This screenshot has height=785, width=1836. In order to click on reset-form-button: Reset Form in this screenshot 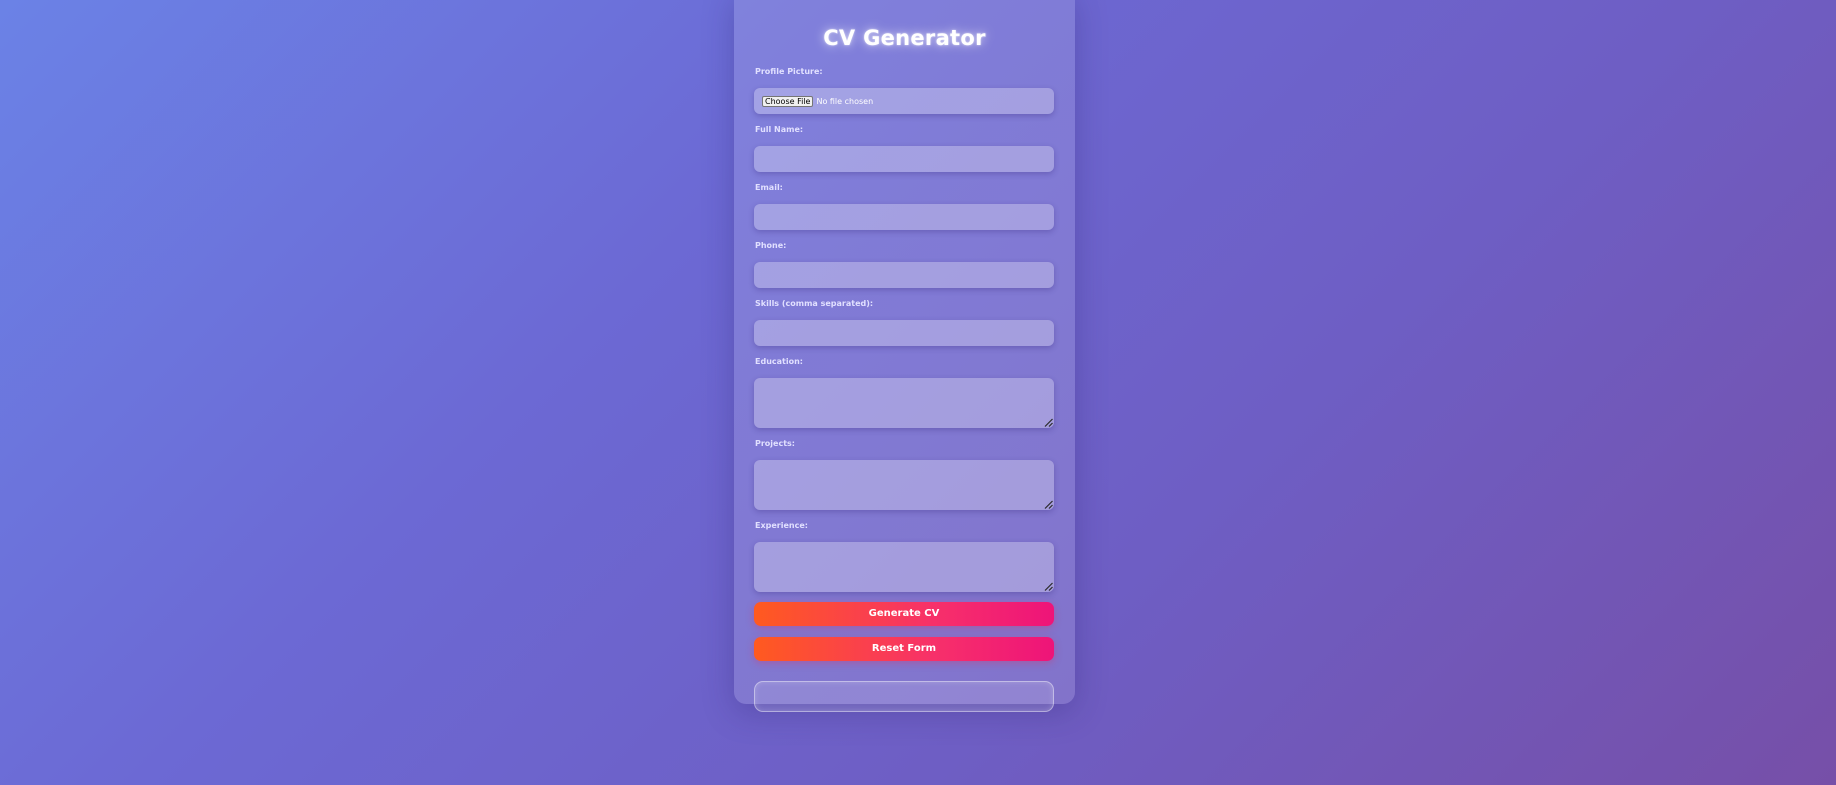, I will do `click(904, 649)`.